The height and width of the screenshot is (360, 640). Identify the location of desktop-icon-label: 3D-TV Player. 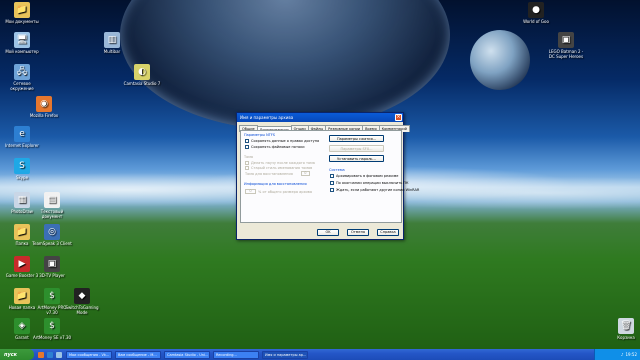
(52, 275).